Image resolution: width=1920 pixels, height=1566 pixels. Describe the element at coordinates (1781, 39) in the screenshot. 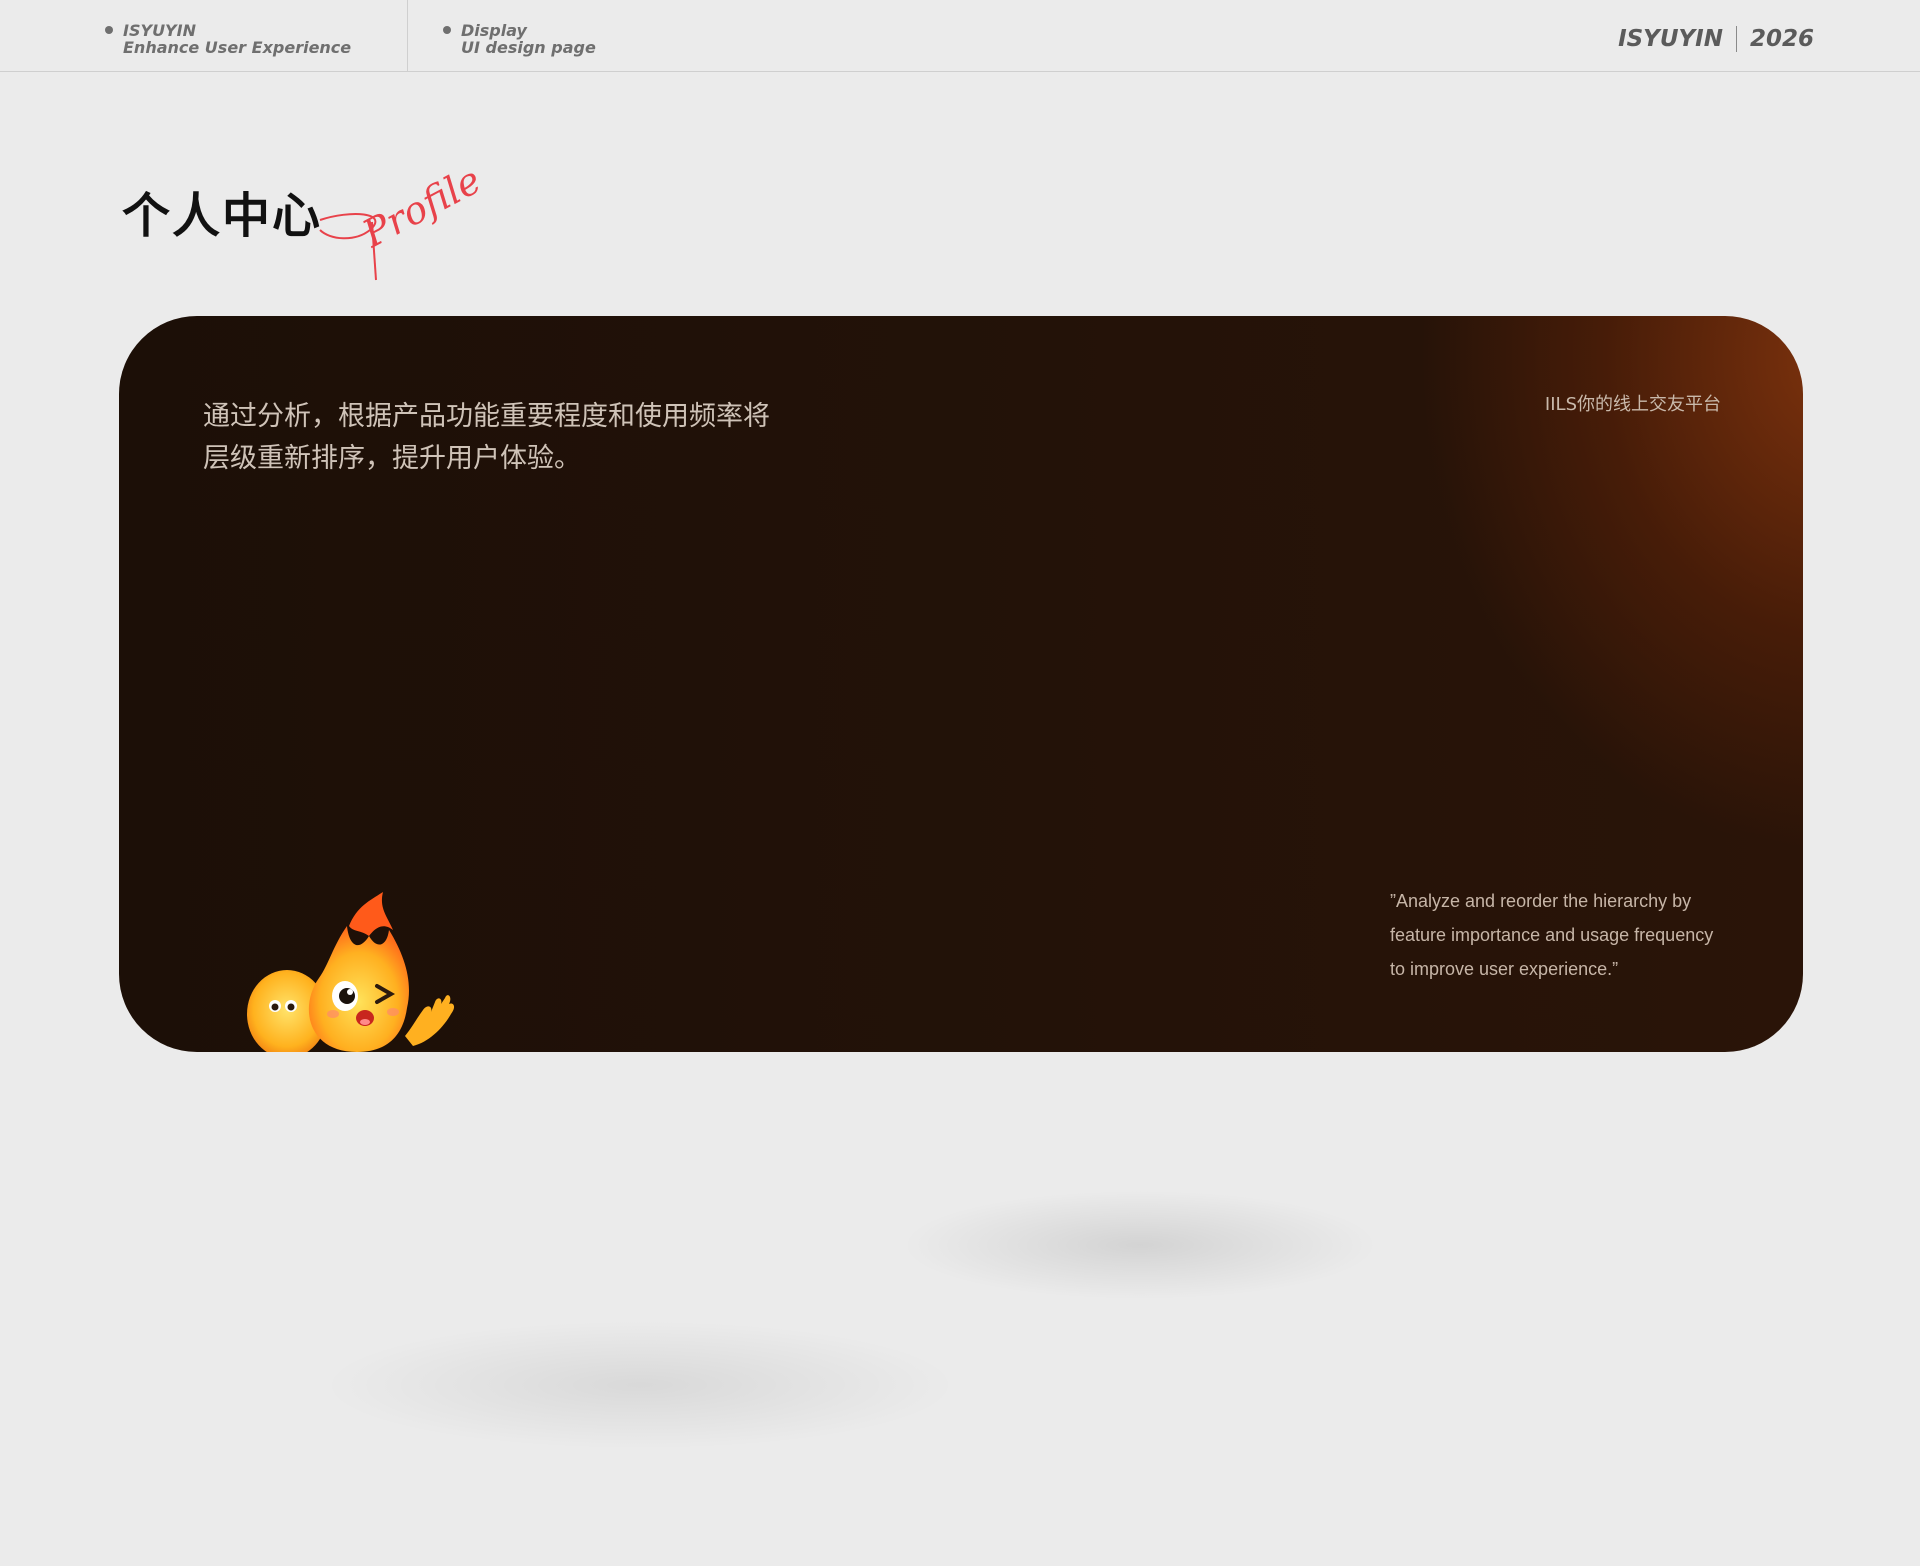

I see `brand-year: 2026` at that location.